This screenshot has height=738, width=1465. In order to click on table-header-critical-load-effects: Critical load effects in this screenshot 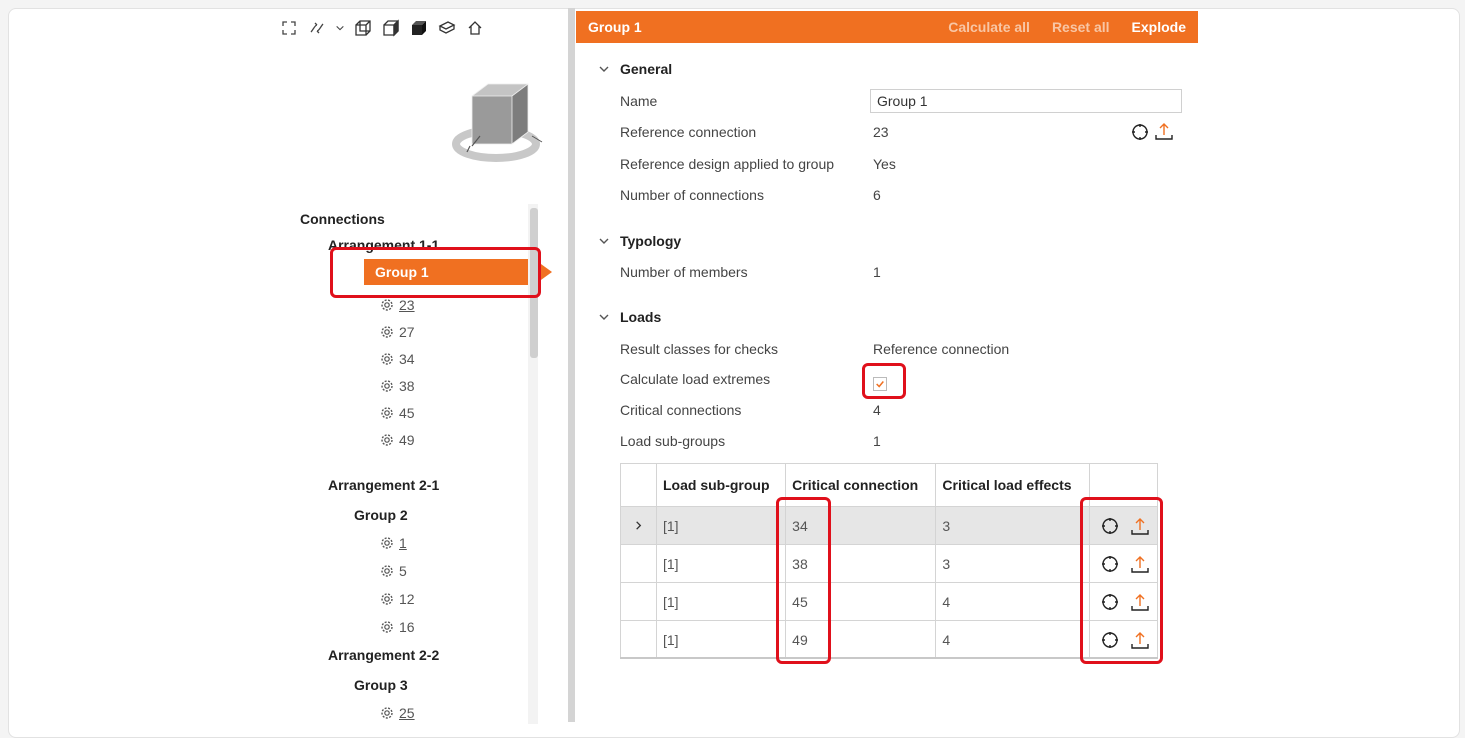, I will do `click(1012, 485)`.